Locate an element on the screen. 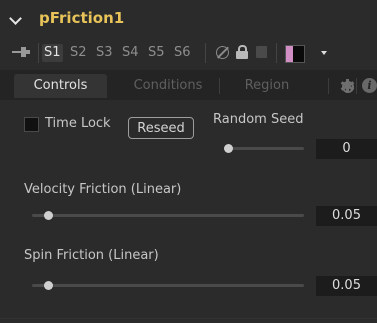  random-seed-label: Random Seed is located at coordinates (258, 119).